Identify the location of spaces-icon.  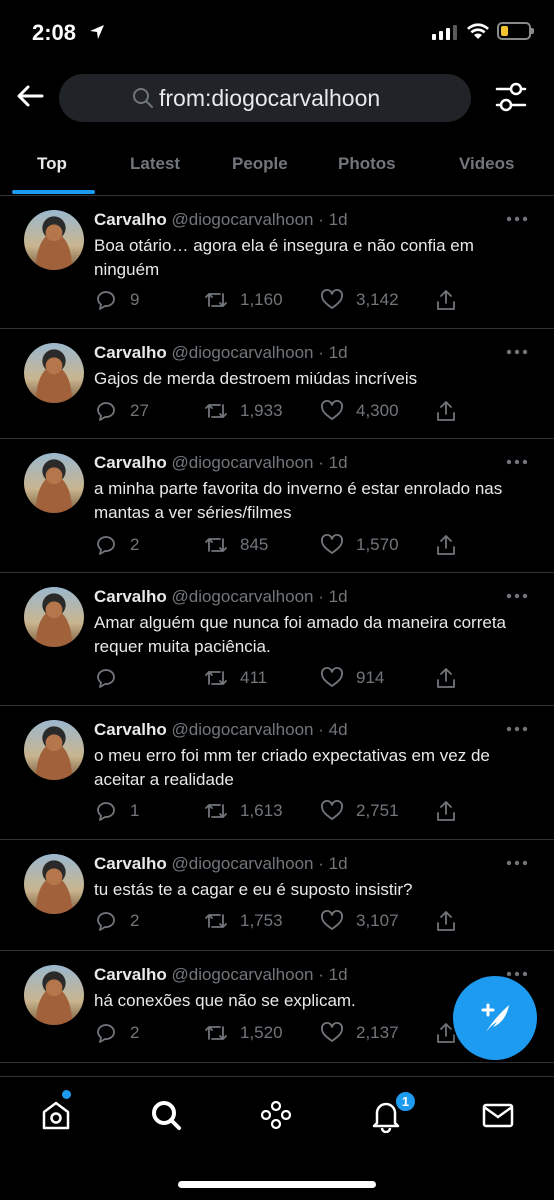
(276, 1115).